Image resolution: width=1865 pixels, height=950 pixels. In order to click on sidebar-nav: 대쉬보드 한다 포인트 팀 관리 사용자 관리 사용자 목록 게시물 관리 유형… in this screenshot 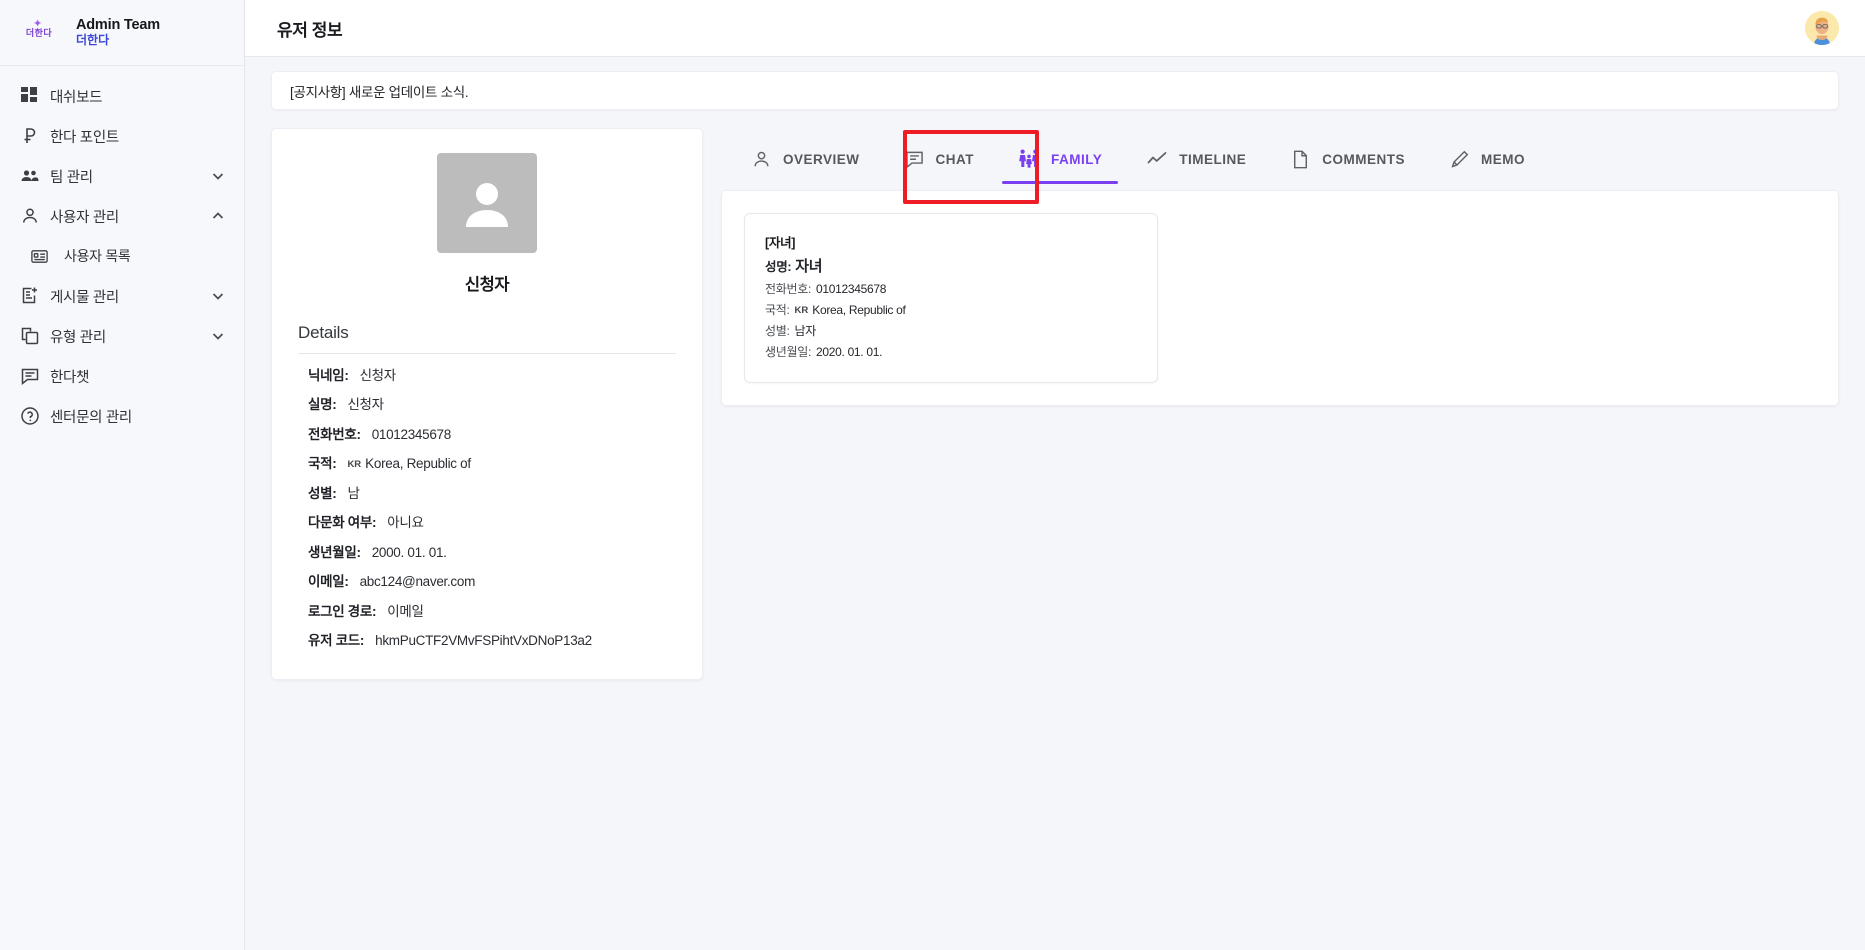, I will do `click(122, 251)`.